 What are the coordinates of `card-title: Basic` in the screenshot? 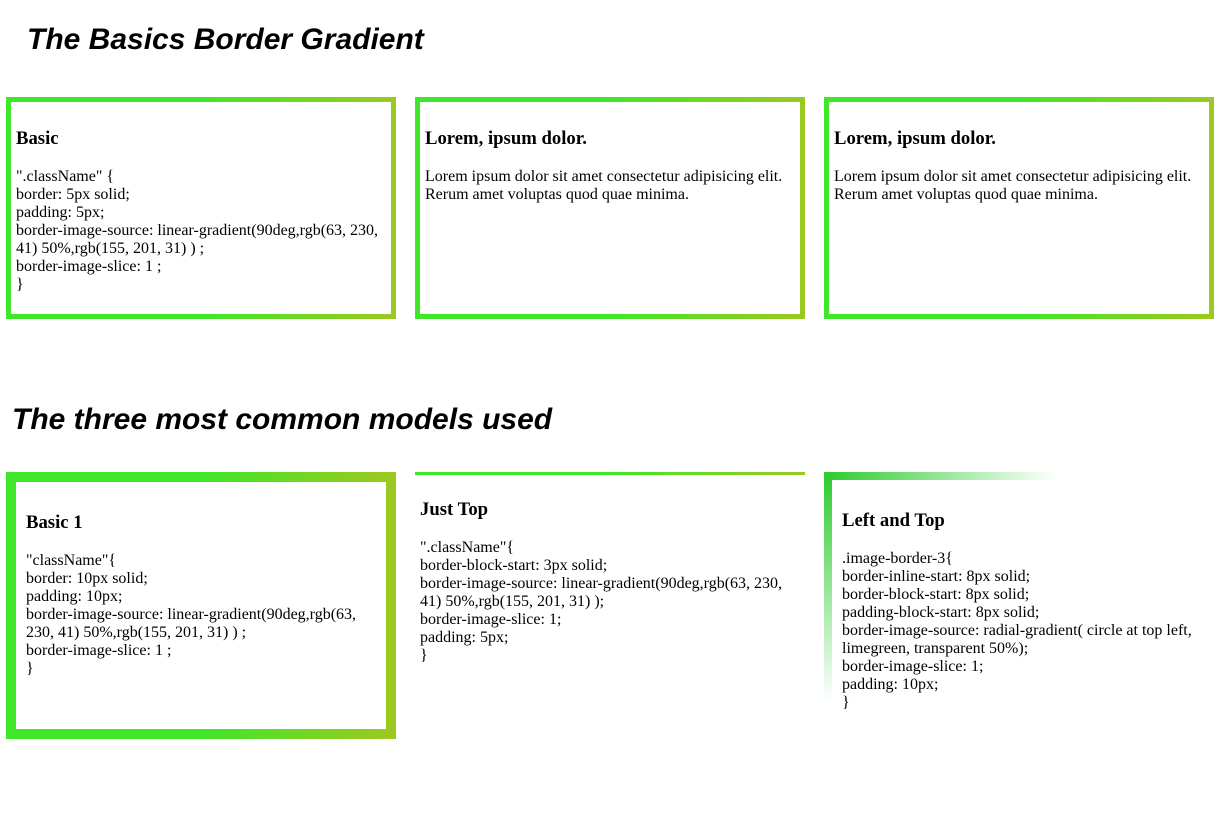 It's located at (37, 138).